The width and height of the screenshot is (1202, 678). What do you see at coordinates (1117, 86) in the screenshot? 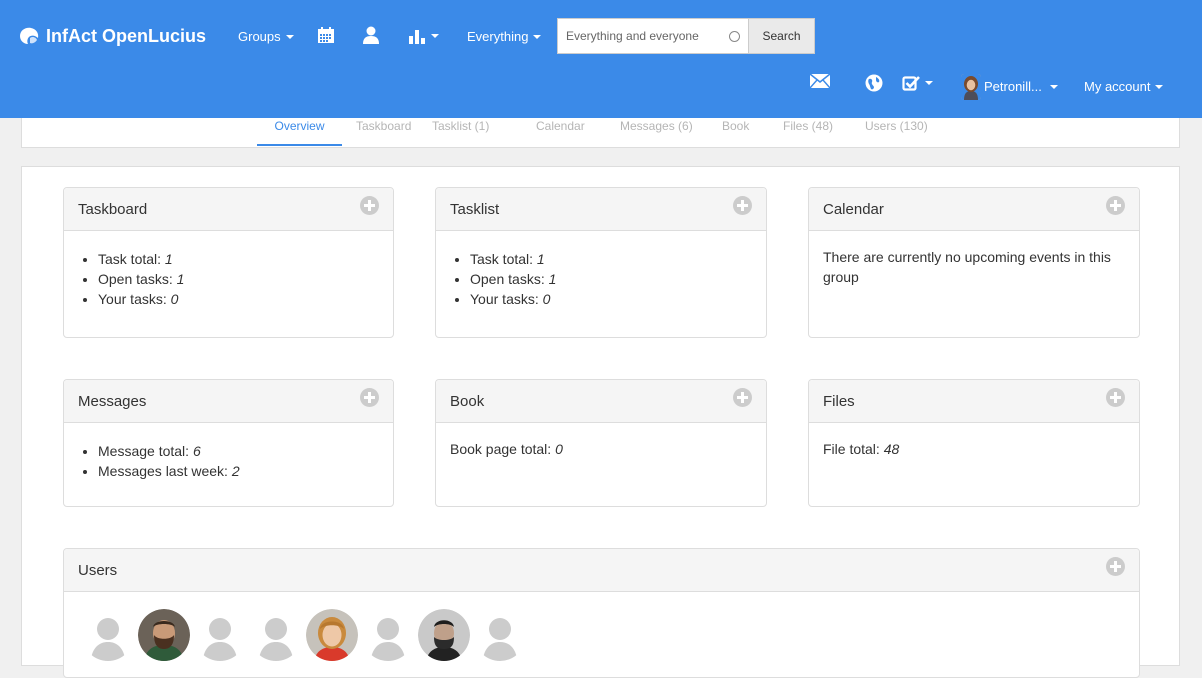
I see `my-account-label: My account` at bounding box center [1117, 86].